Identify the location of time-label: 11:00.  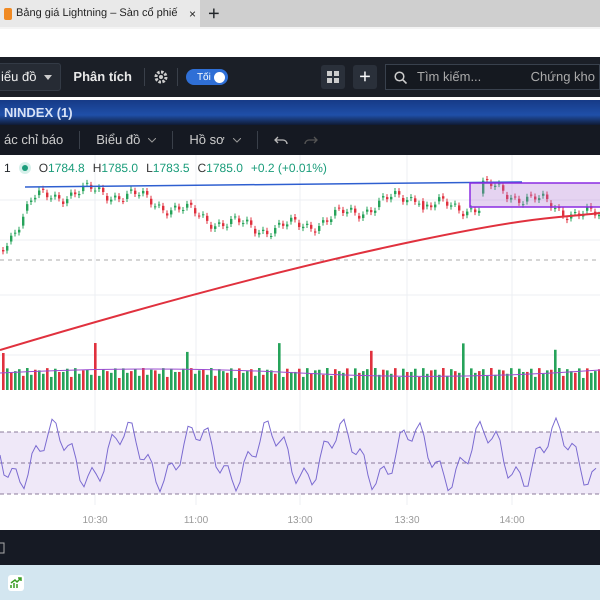
(196, 520).